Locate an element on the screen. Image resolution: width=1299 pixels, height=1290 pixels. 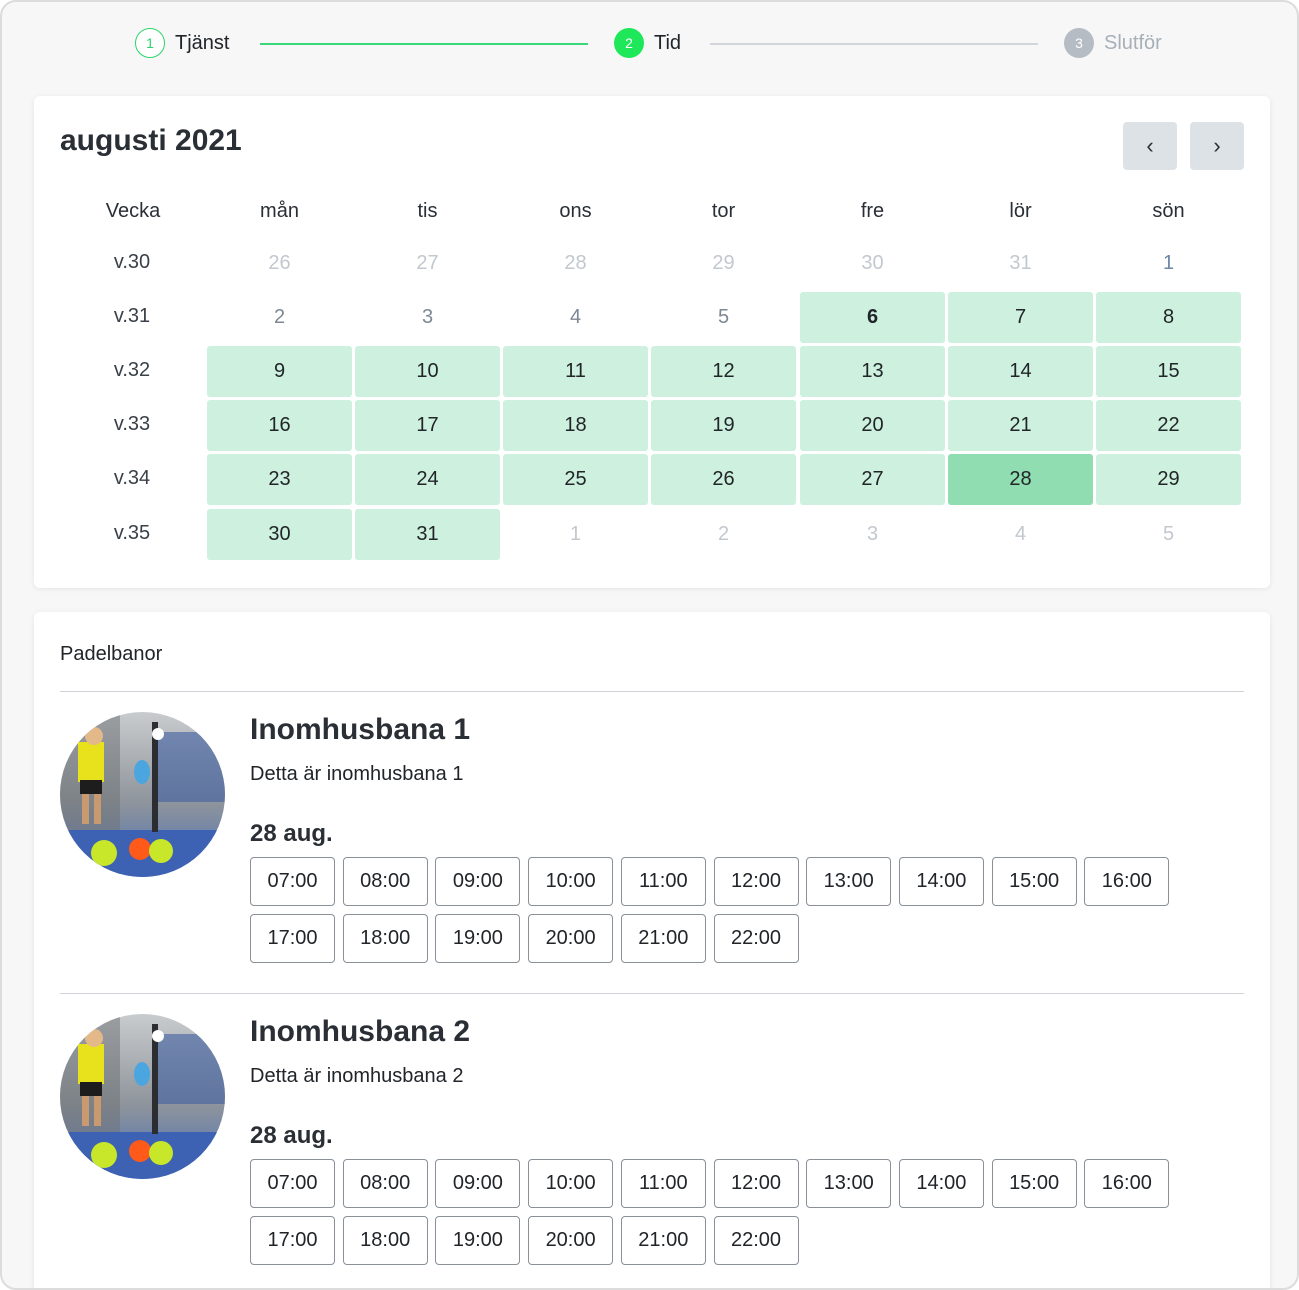
calendar-day: 17 is located at coordinates (427, 425).